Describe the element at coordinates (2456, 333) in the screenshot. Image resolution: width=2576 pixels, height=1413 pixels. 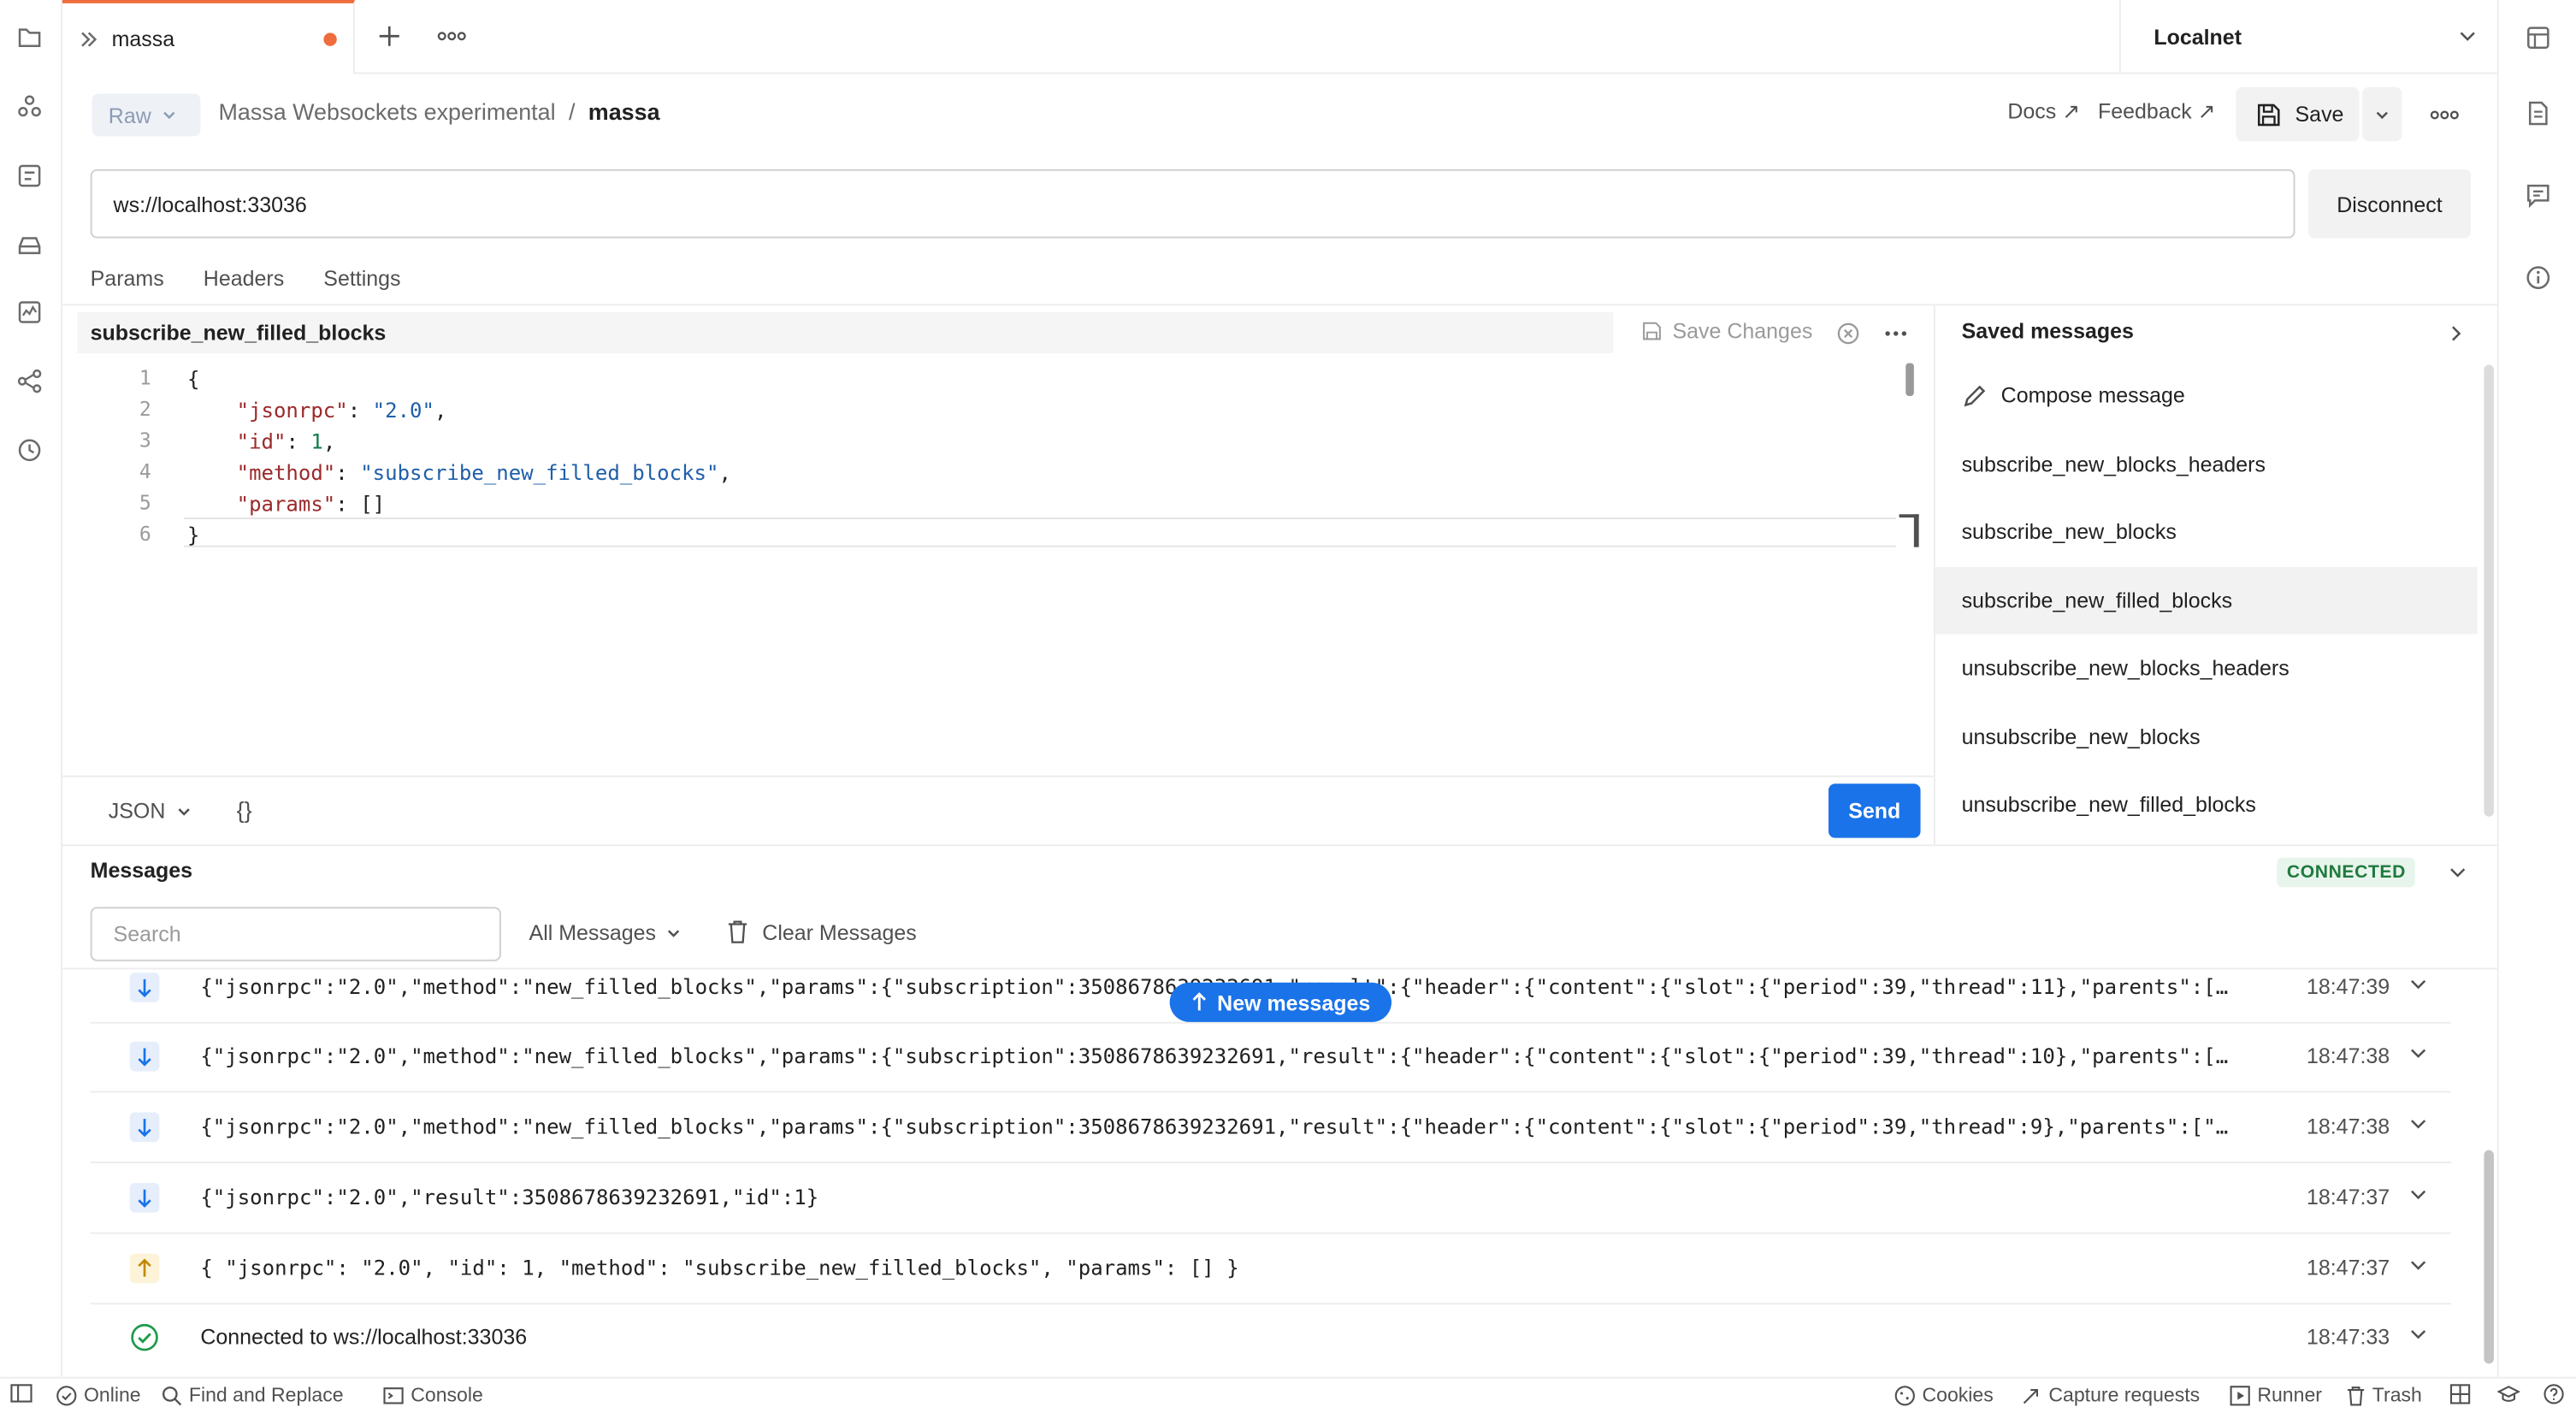
I see `chevron-right-icon` at that location.